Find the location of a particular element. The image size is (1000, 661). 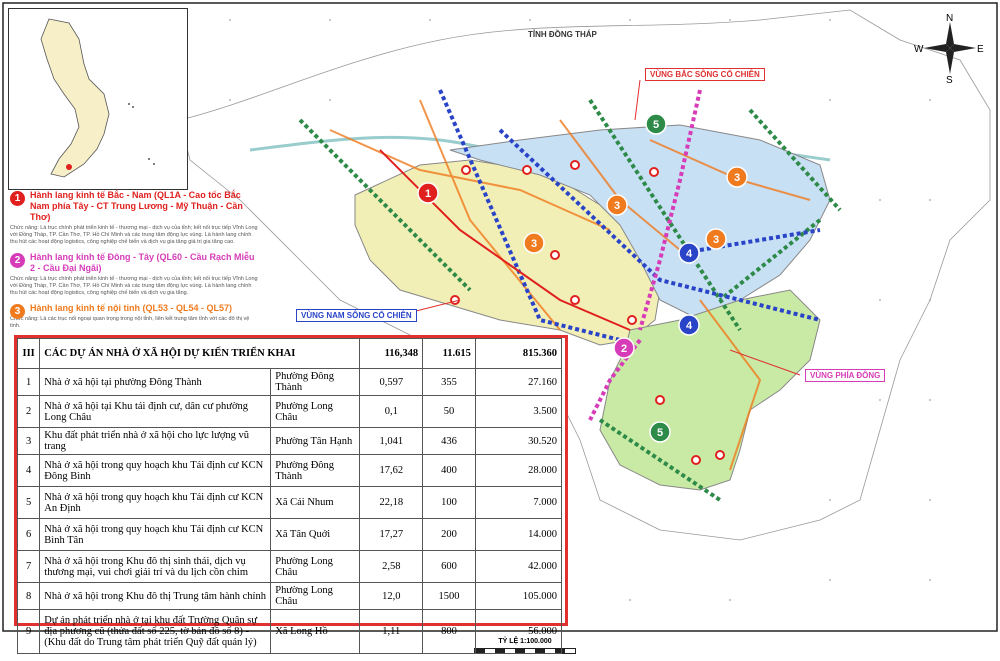

region-label-east: VÙNG PHÍA ĐÔNG is located at coordinates (845, 375).